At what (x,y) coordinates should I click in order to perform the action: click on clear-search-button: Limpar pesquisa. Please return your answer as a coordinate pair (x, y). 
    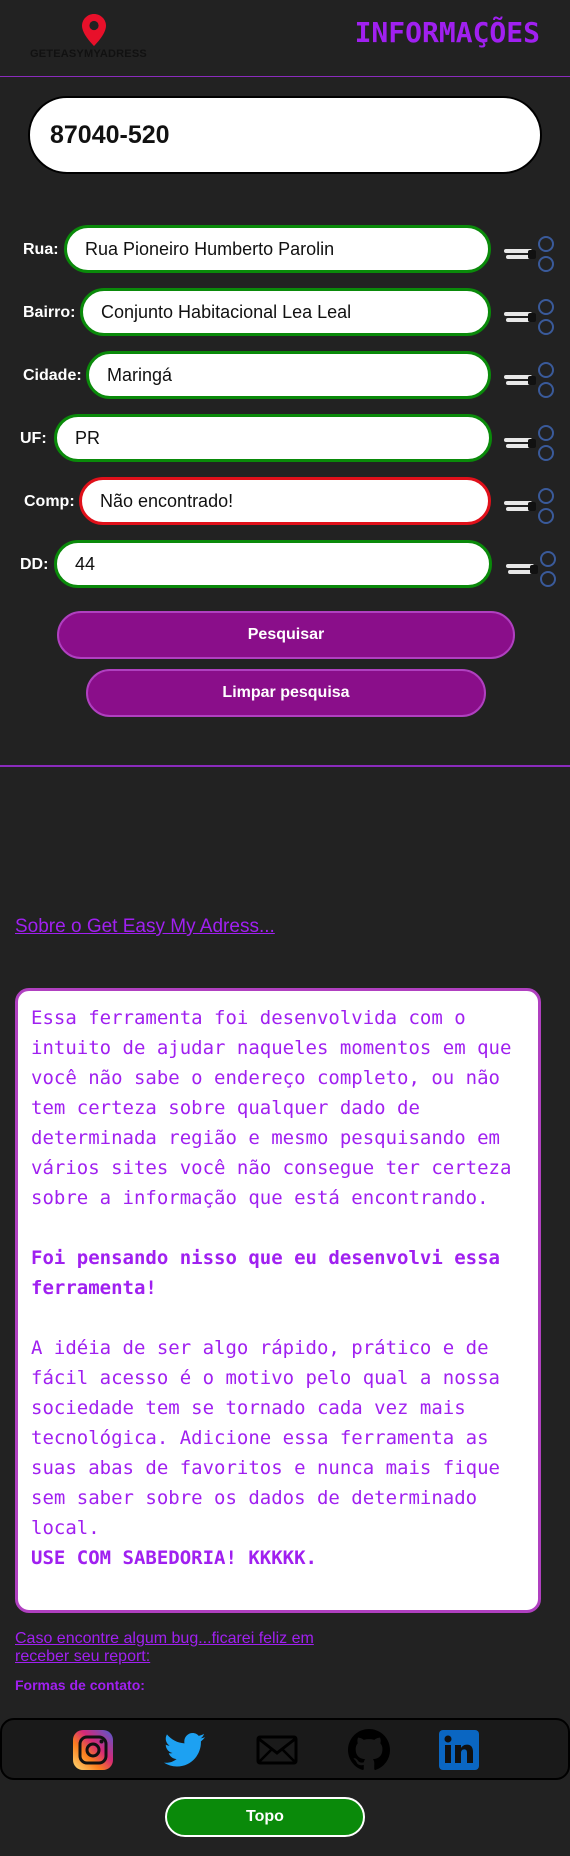
    Looking at the image, I should click on (286, 693).